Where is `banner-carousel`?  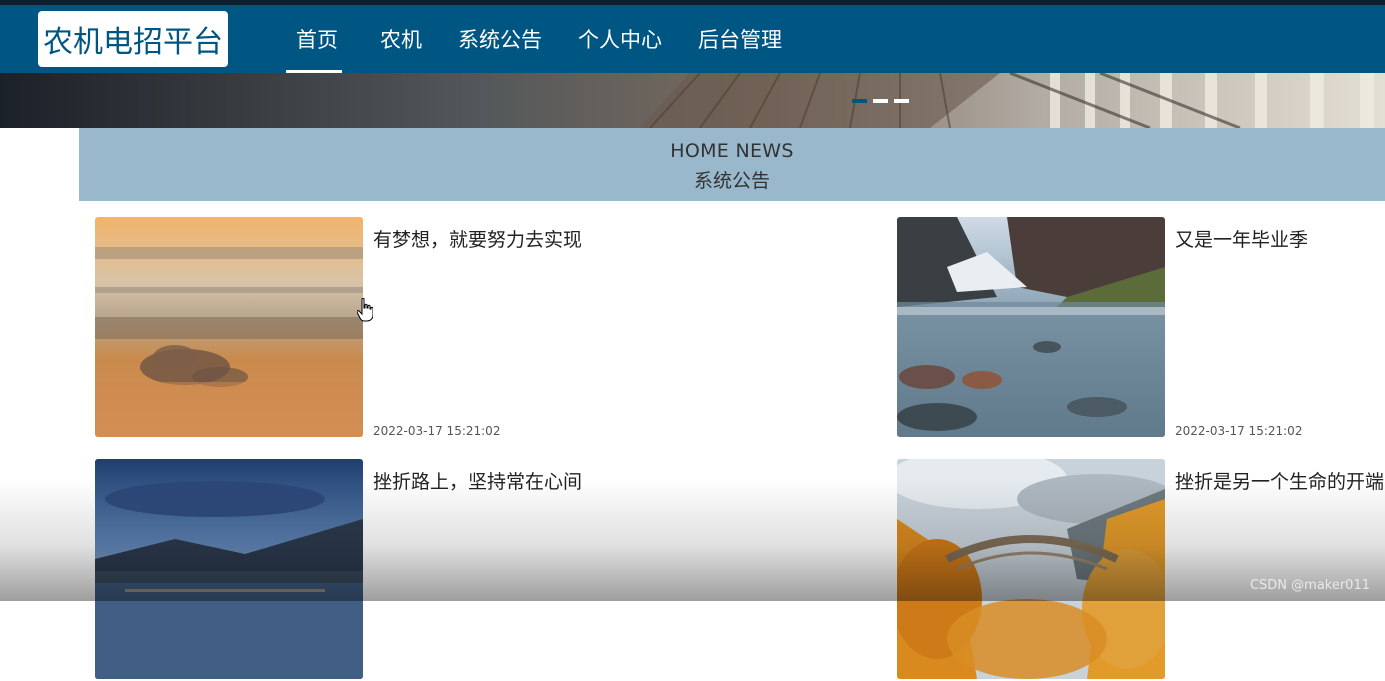 banner-carousel is located at coordinates (692, 100).